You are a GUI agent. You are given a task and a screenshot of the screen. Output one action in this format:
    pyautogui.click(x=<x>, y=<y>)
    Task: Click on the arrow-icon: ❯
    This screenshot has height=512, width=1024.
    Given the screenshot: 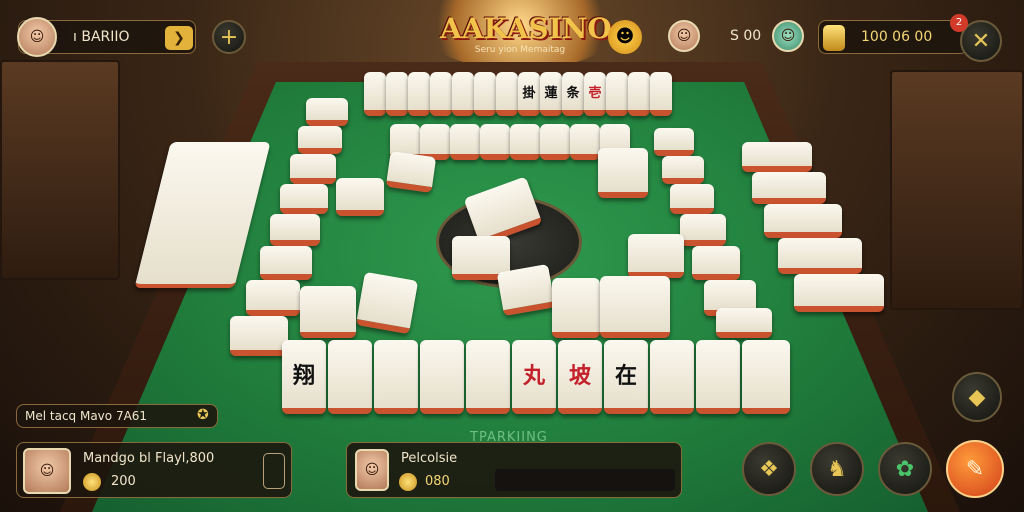 What is the action you would take?
    pyautogui.click(x=179, y=38)
    